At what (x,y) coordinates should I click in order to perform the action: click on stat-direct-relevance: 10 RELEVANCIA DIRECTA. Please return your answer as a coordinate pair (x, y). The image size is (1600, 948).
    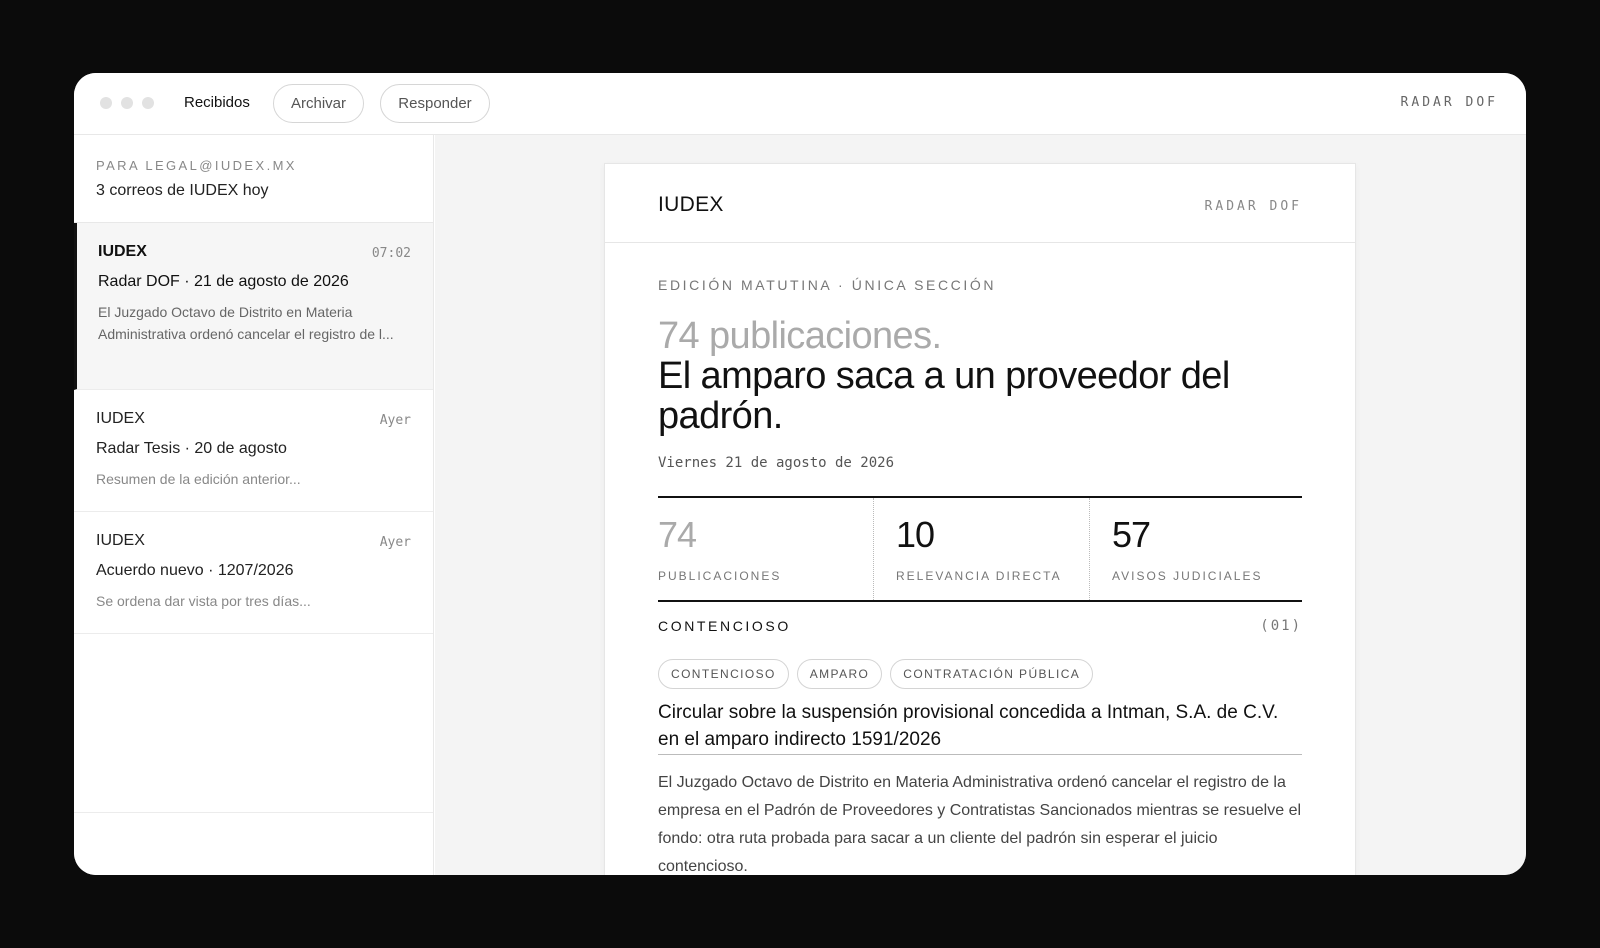
    Looking at the image, I should click on (981, 549).